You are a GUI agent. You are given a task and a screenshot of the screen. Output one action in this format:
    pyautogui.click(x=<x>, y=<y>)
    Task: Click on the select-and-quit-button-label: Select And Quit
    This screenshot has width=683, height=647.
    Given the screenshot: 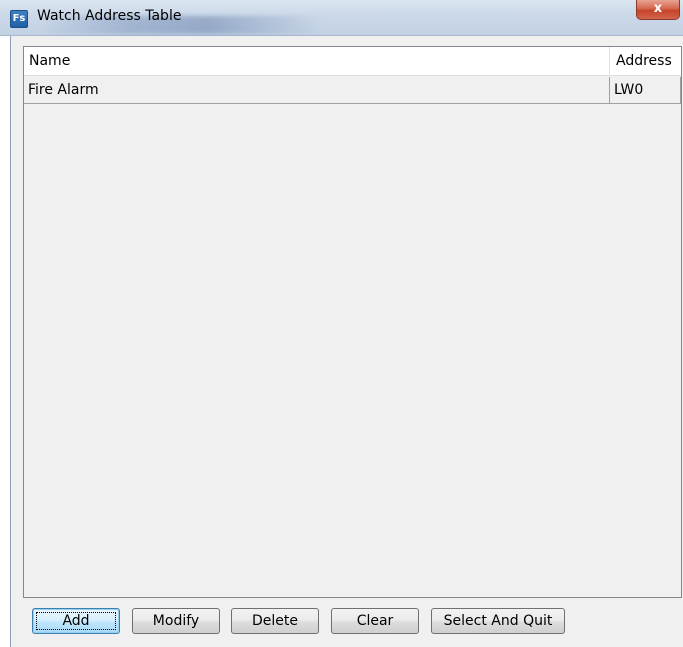 What is the action you would take?
    pyautogui.click(x=498, y=621)
    